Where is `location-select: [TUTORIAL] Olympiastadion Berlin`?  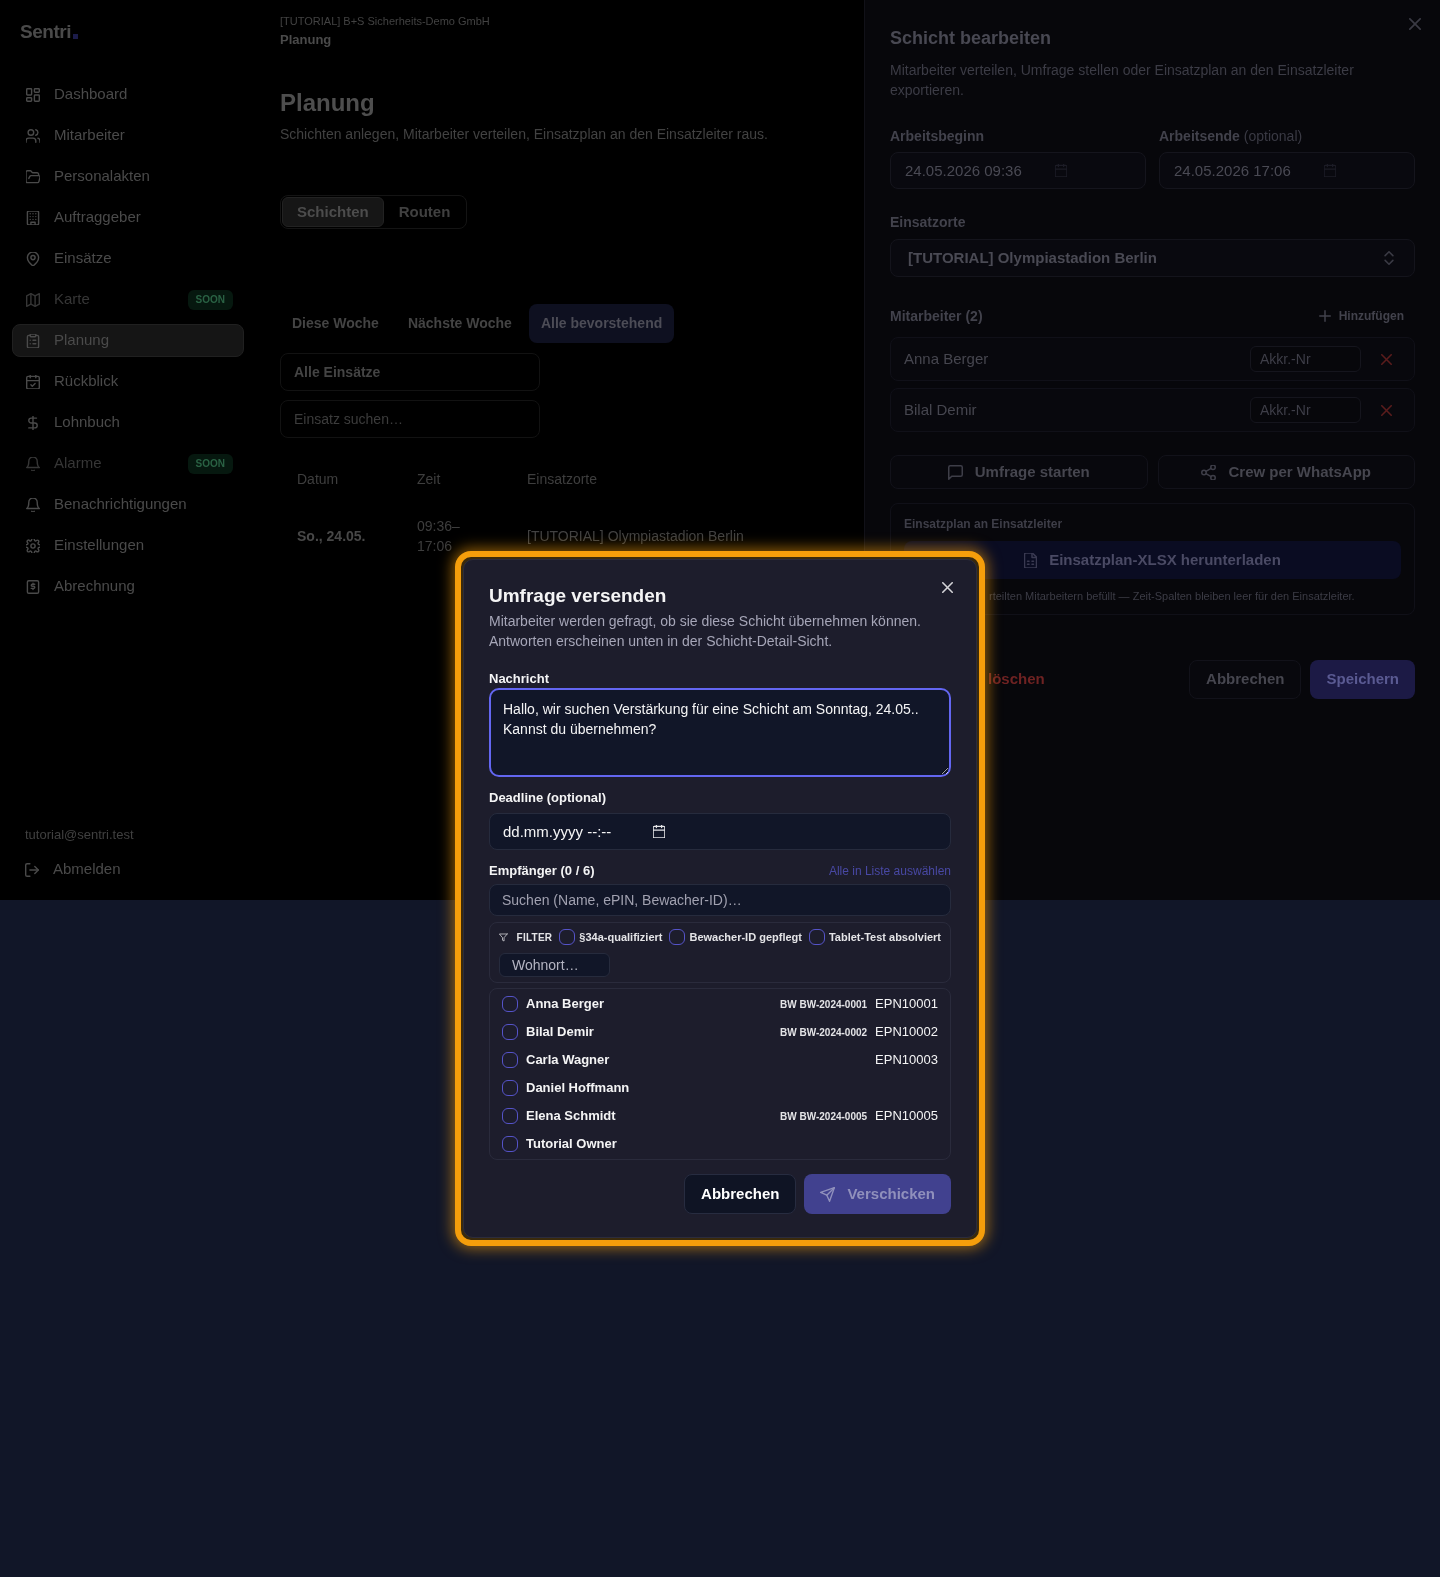 location-select: [TUTORIAL] Olympiastadion Berlin is located at coordinates (1152, 258).